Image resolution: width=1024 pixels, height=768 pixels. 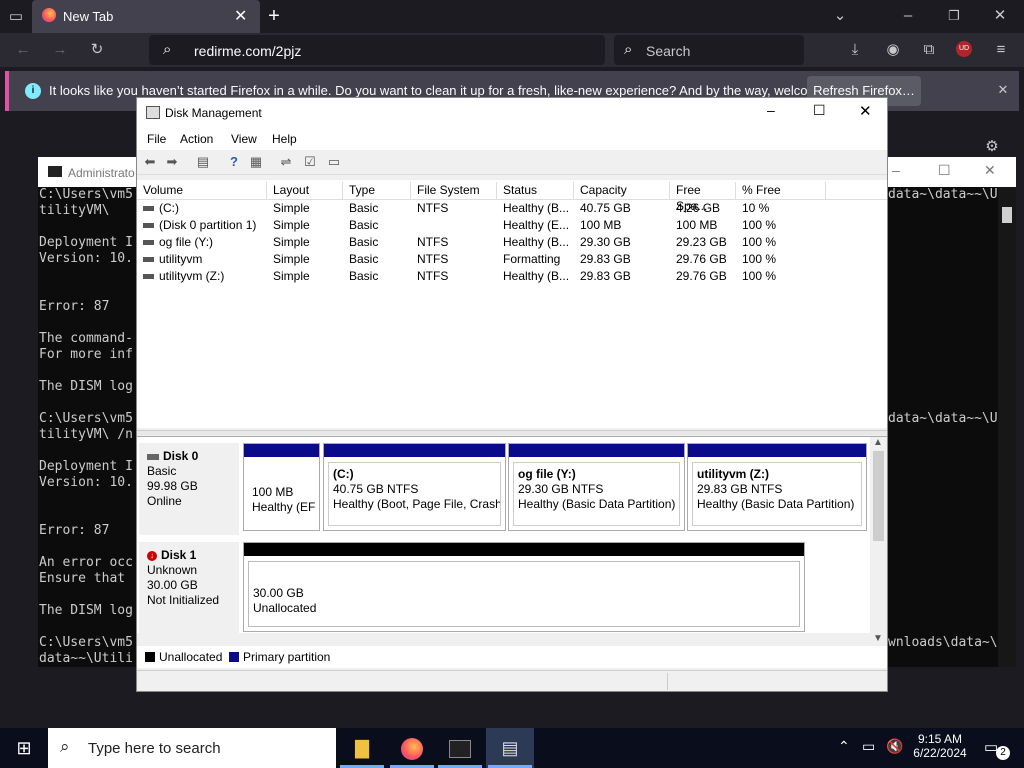 What do you see at coordinates (561, 489) in the screenshot?
I see `partition-size: 29.30 GB NTFS` at bounding box center [561, 489].